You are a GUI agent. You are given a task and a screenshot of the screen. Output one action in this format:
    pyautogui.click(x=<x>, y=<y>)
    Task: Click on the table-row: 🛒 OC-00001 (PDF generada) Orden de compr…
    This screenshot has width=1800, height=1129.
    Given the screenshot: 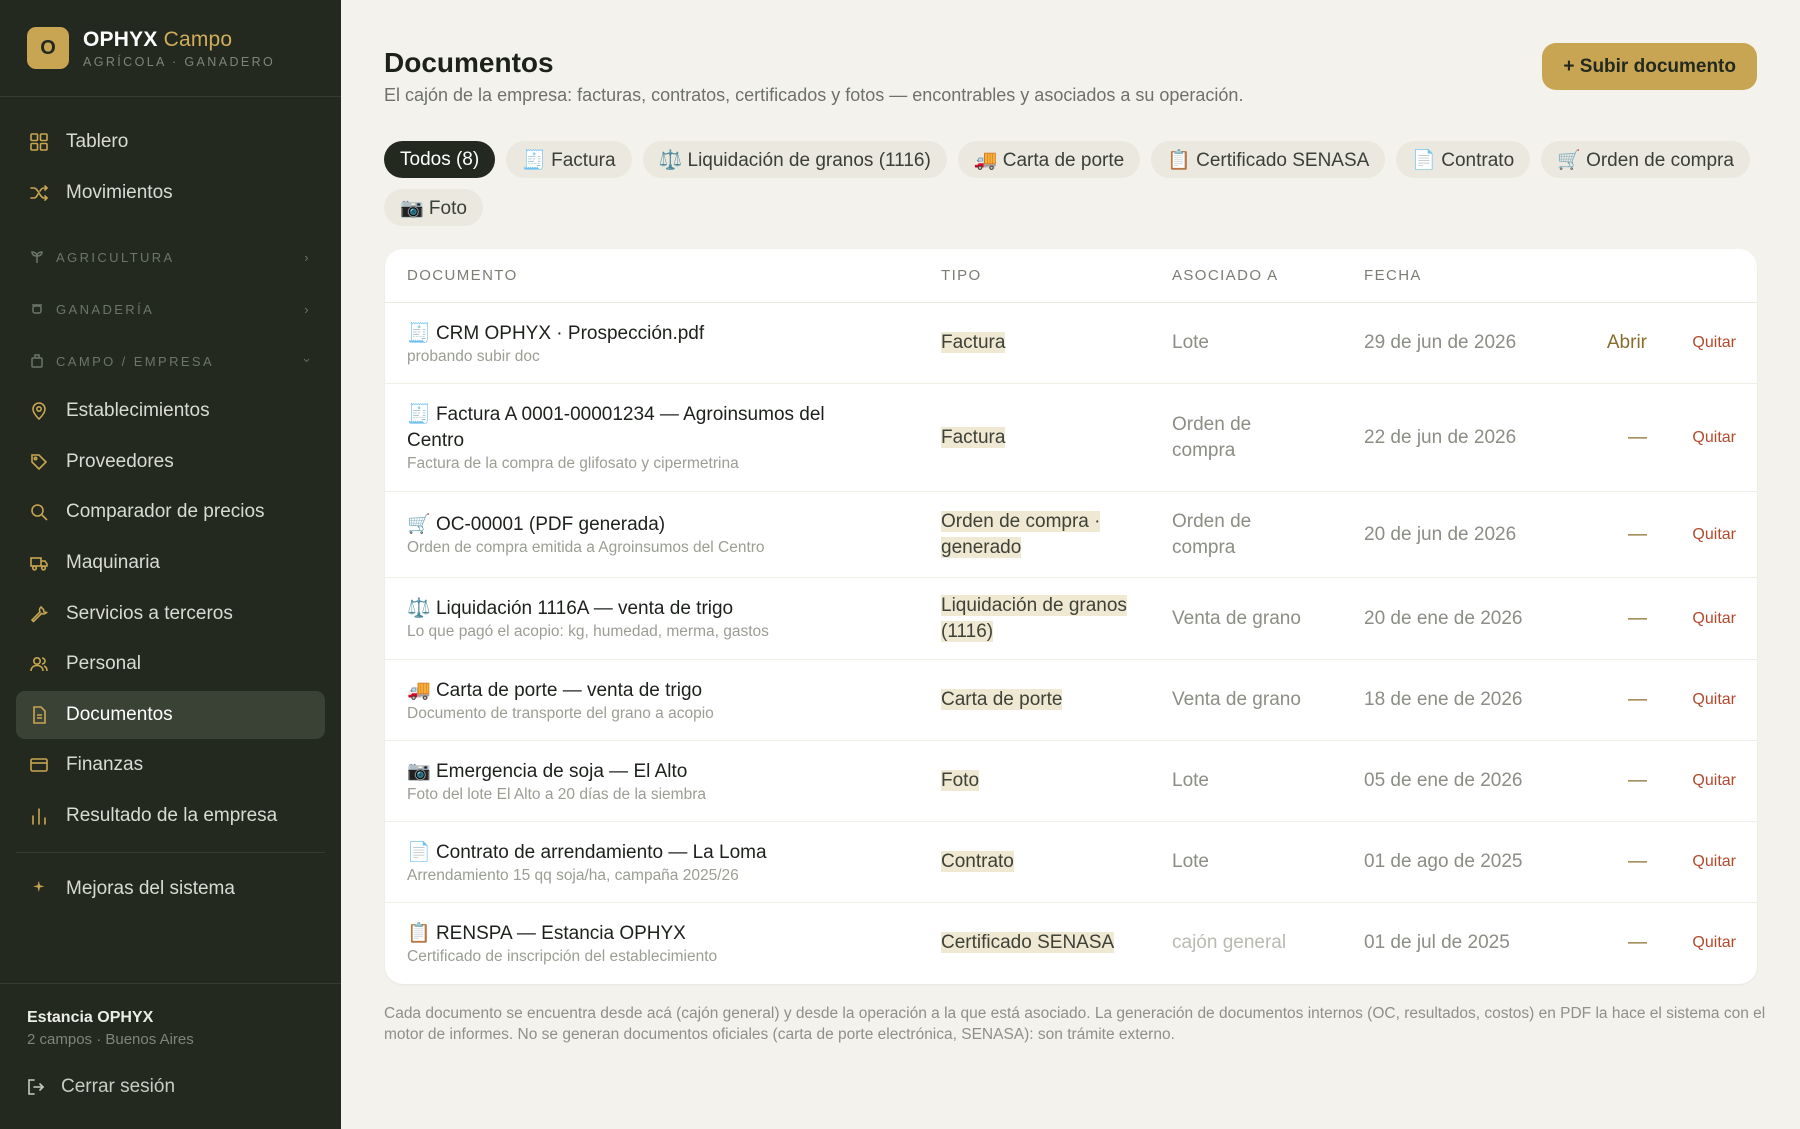 What is the action you would take?
    pyautogui.click(x=1071, y=535)
    